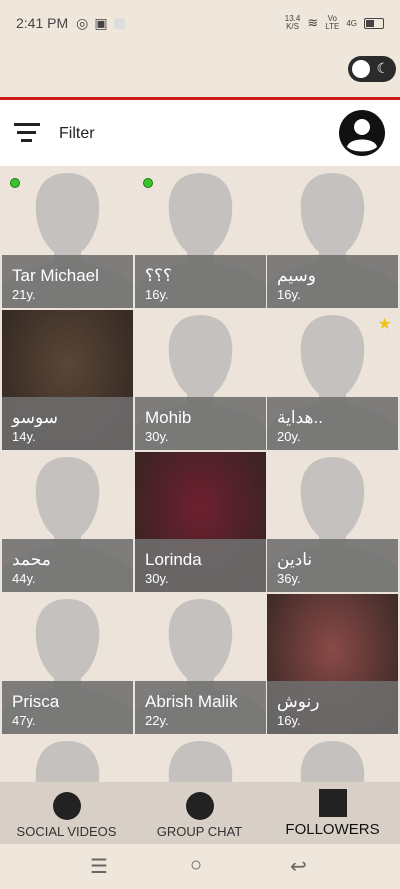 The image size is (400, 889). I want to click on back-icon: ↩, so click(298, 866).